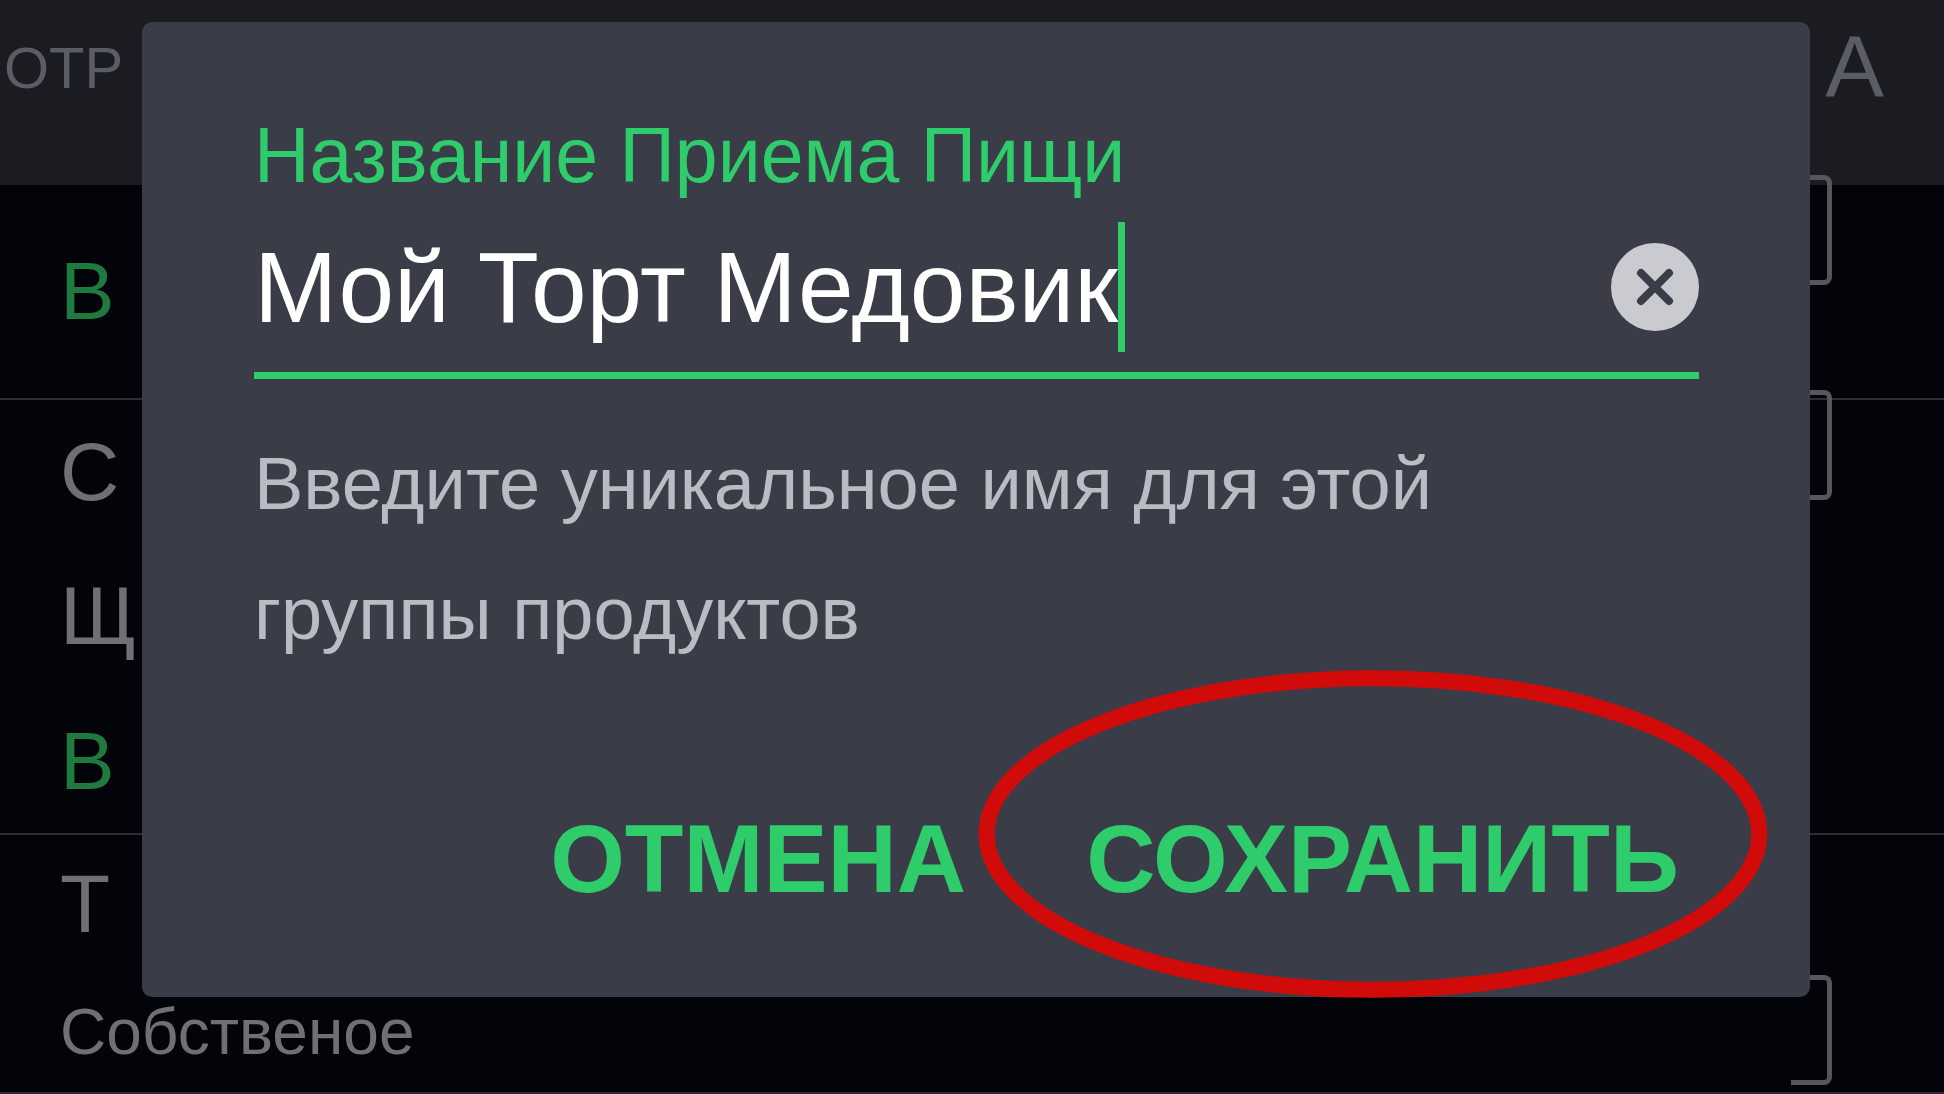 The width and height of the screenshot is (1944, 1094). Describe the element at coordinates (843, 549) in the screenshot. I see `helper-text: Введите уникальное имя для этой группы продуктов` at that location.